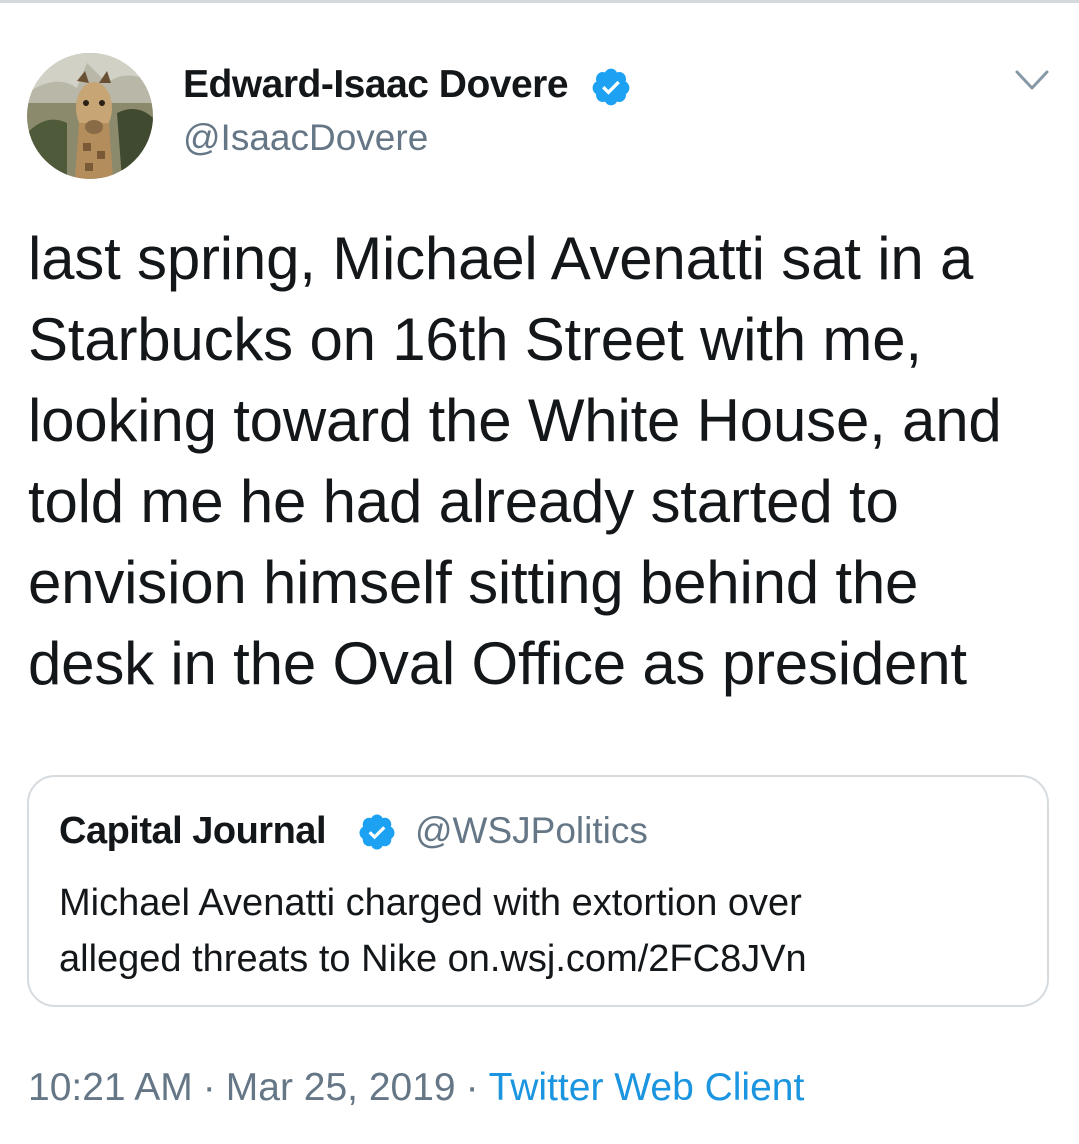 The width and height of the screenshot is (1079, 1144). I want to click on quoted-display-name: Capital Journal, so click(193, 831).